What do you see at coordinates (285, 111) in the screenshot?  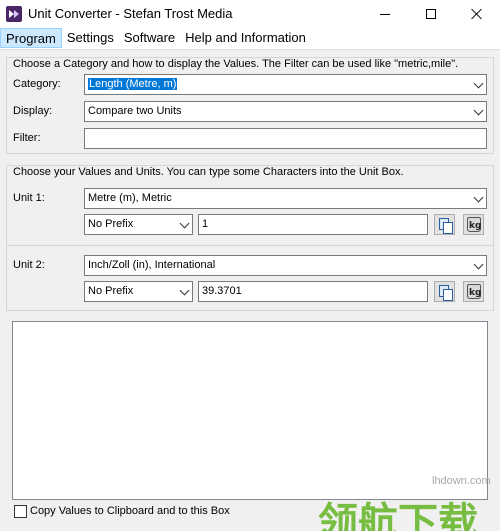 I see `display-select: Compare two Units` at bounding box center [285, 111].